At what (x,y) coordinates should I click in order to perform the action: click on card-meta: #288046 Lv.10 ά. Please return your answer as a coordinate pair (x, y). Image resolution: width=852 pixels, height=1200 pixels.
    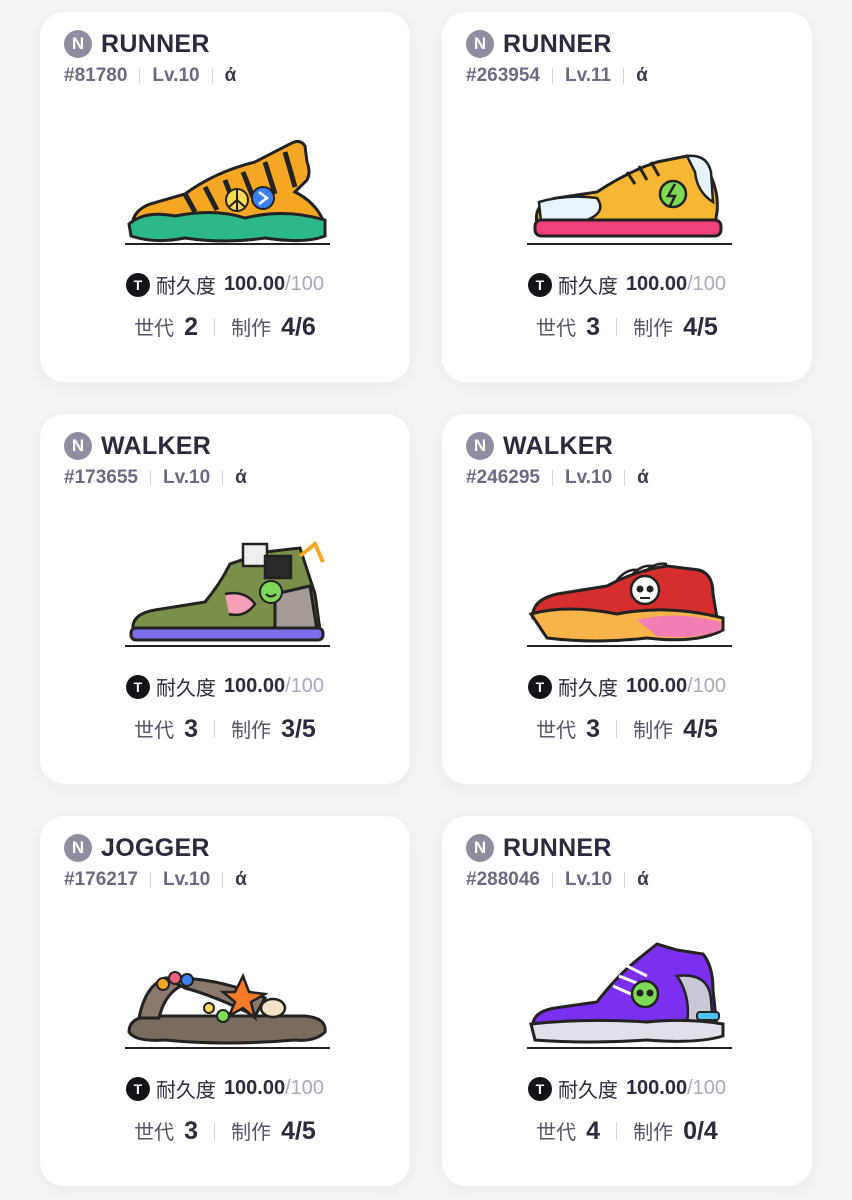
    Looking at the image, I should click on (557, 880).